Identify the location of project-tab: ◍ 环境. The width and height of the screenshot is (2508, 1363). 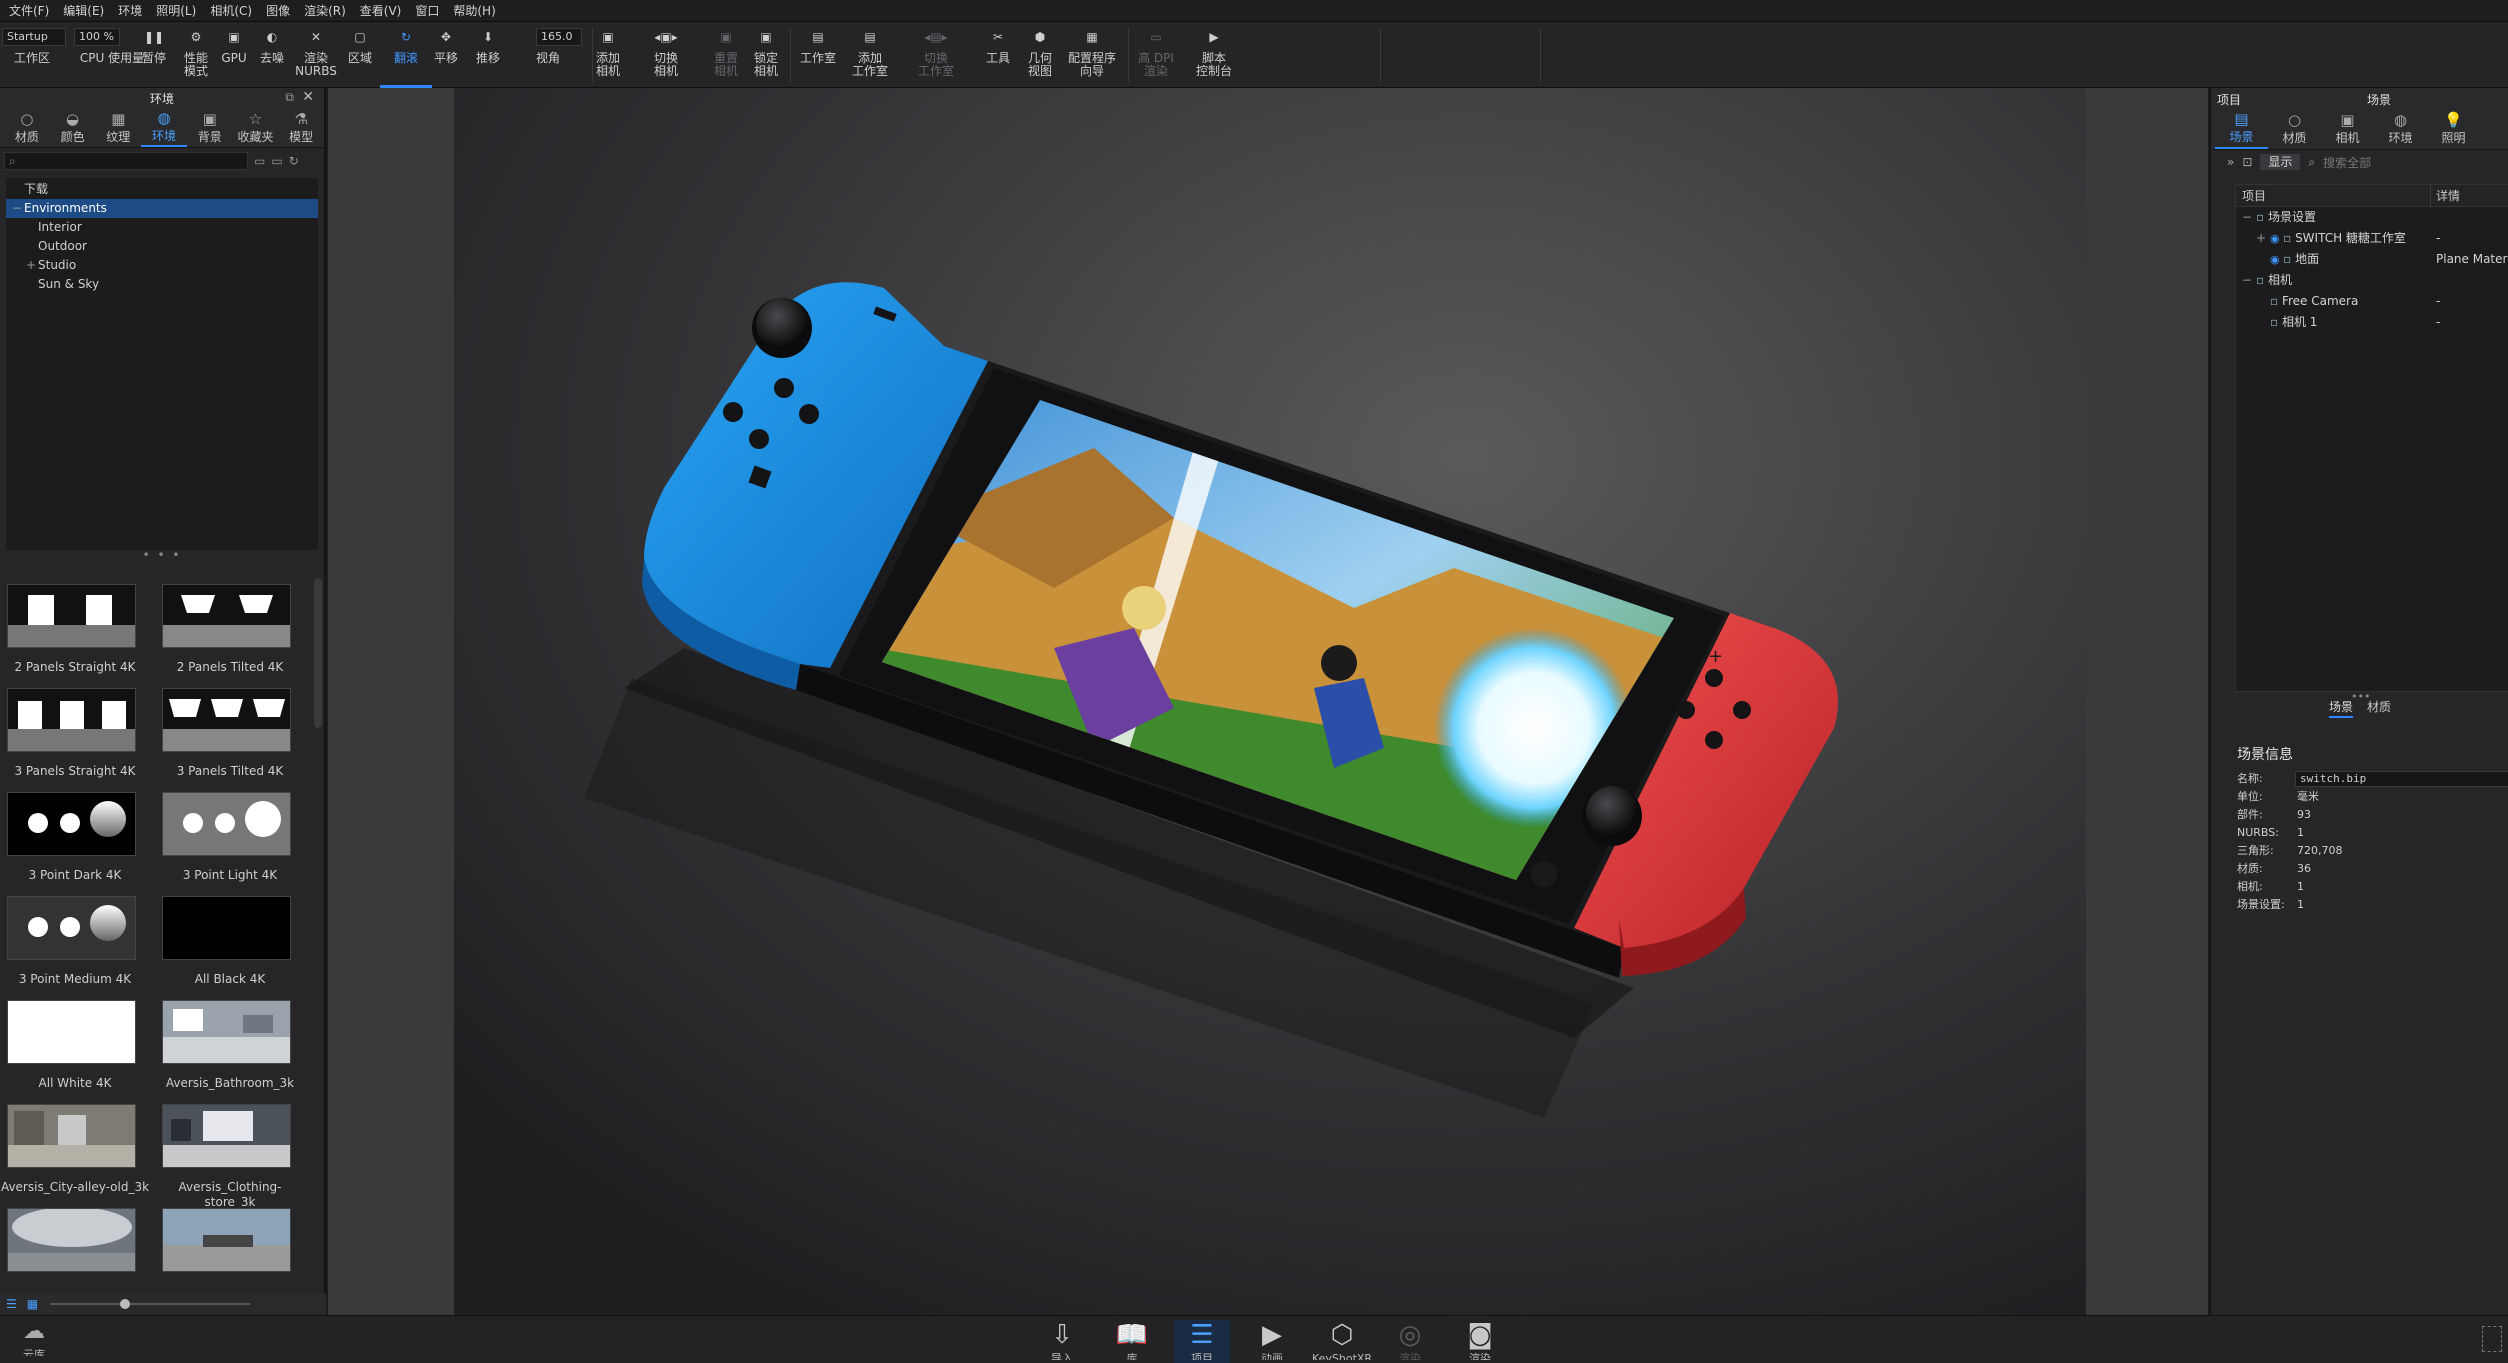
(2400, 128).